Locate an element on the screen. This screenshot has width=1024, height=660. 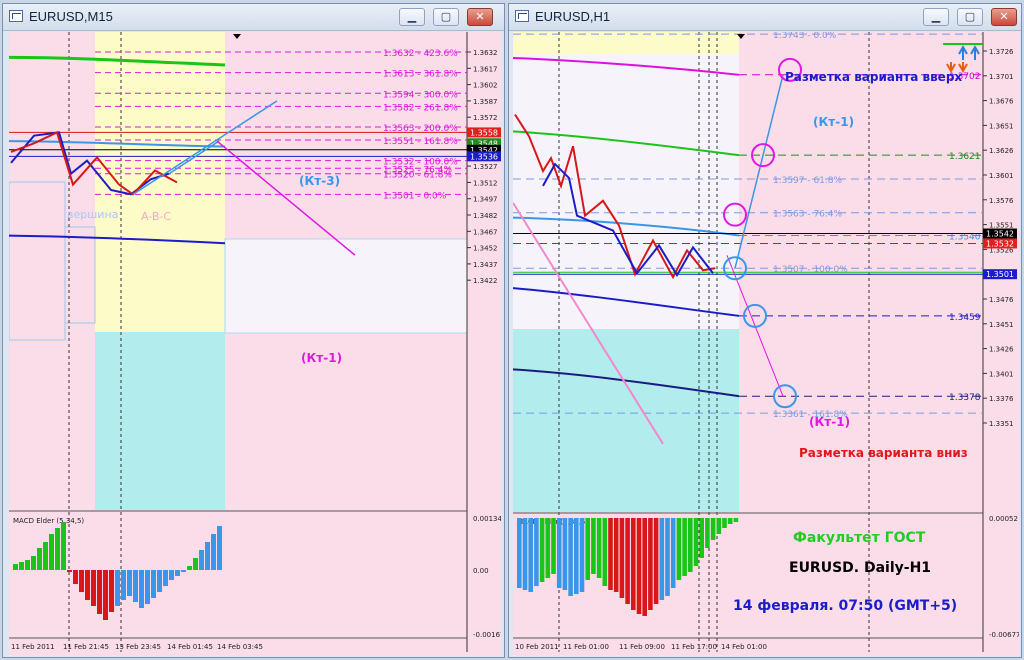
abc-box is located at coordinates (37, 261).